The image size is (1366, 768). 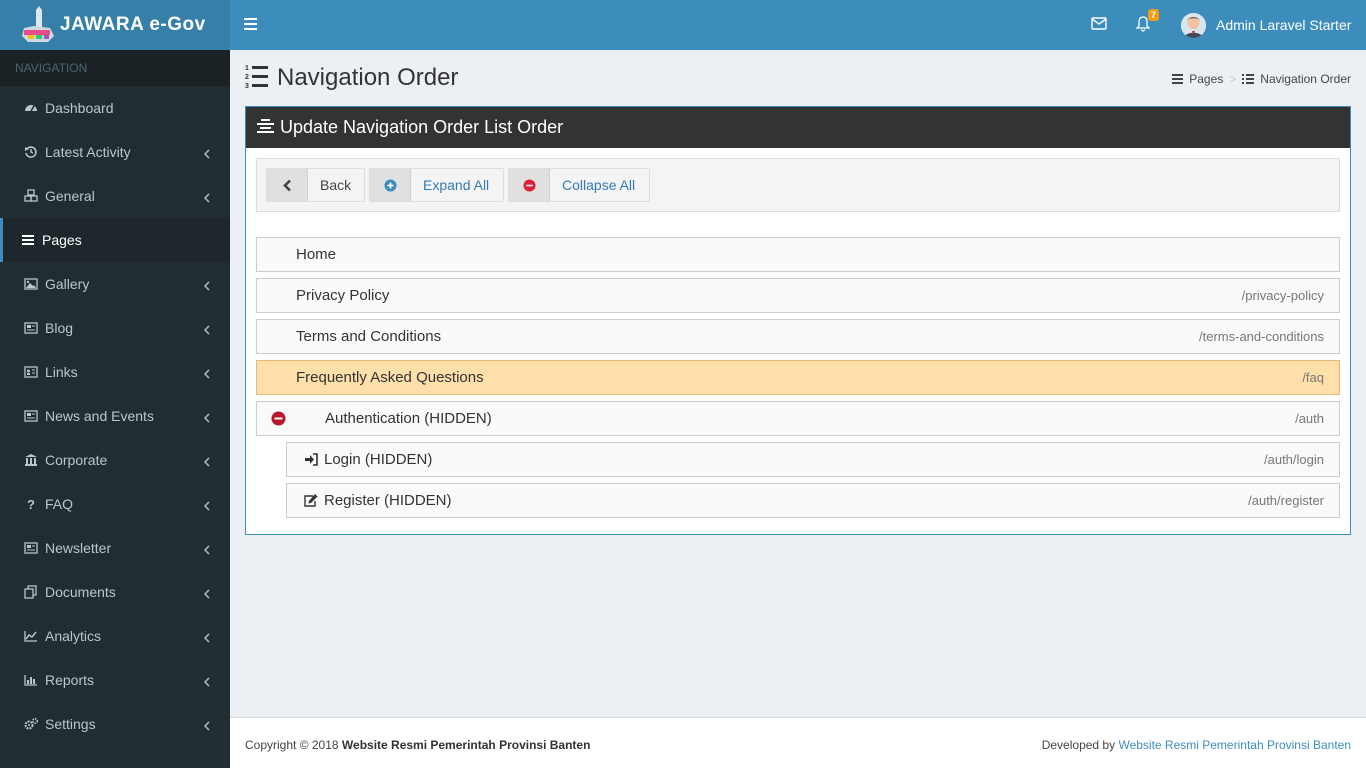 I want to click on list-item-title: Home, so click(x=316, y=254).